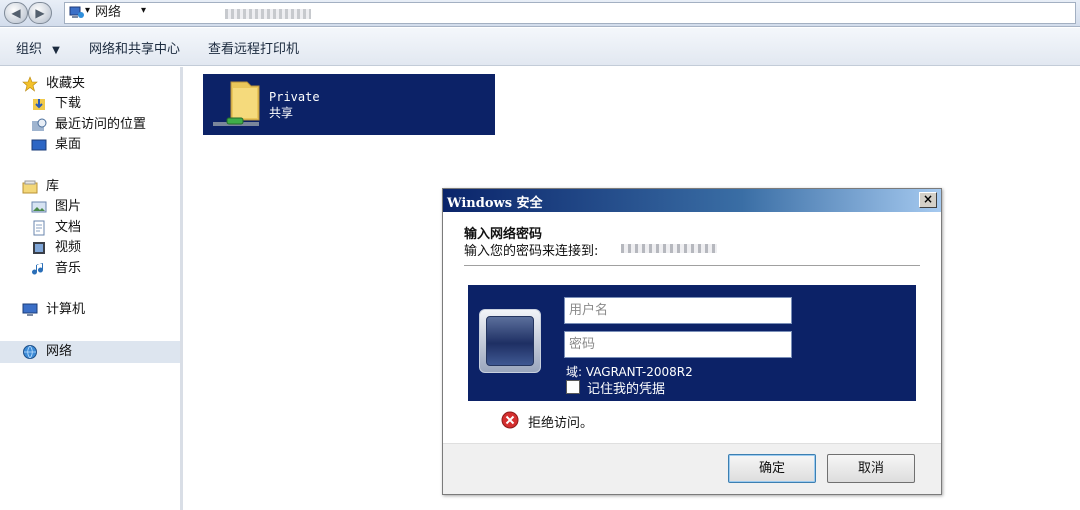 Image resolution: width=1080 pixels, height=510 pixels. I want to click on view-remote-printers-button: 查看远程打印机, so click(253, 47).